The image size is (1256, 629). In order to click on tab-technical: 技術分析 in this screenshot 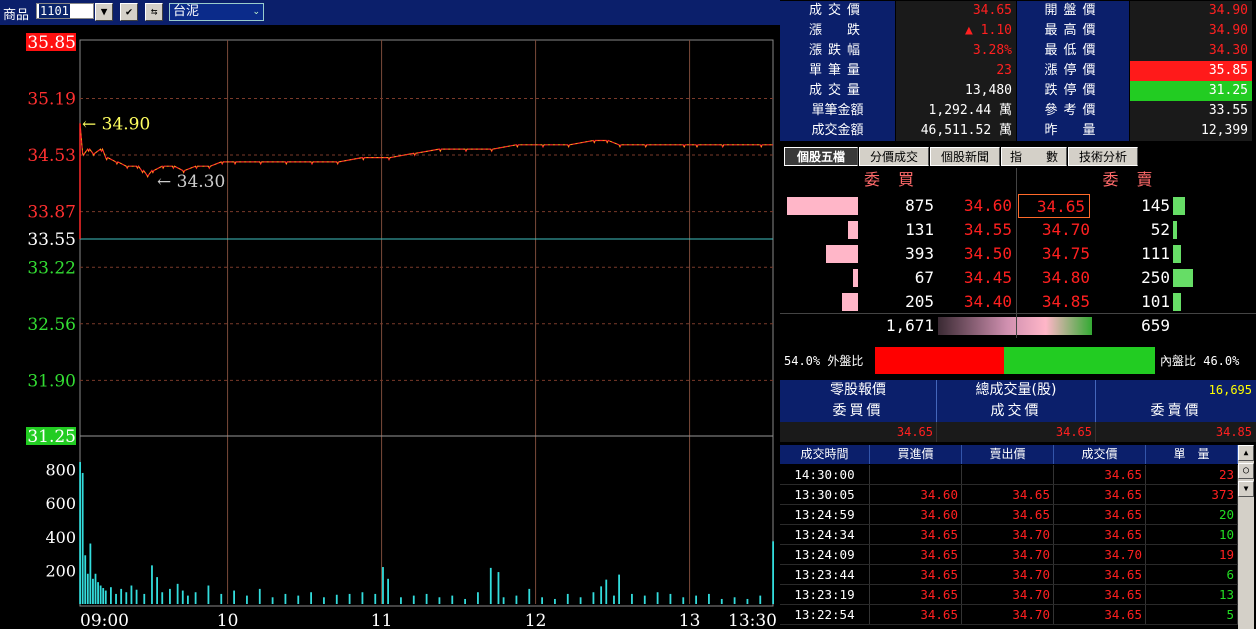, I will do `click(1103, 156)`.